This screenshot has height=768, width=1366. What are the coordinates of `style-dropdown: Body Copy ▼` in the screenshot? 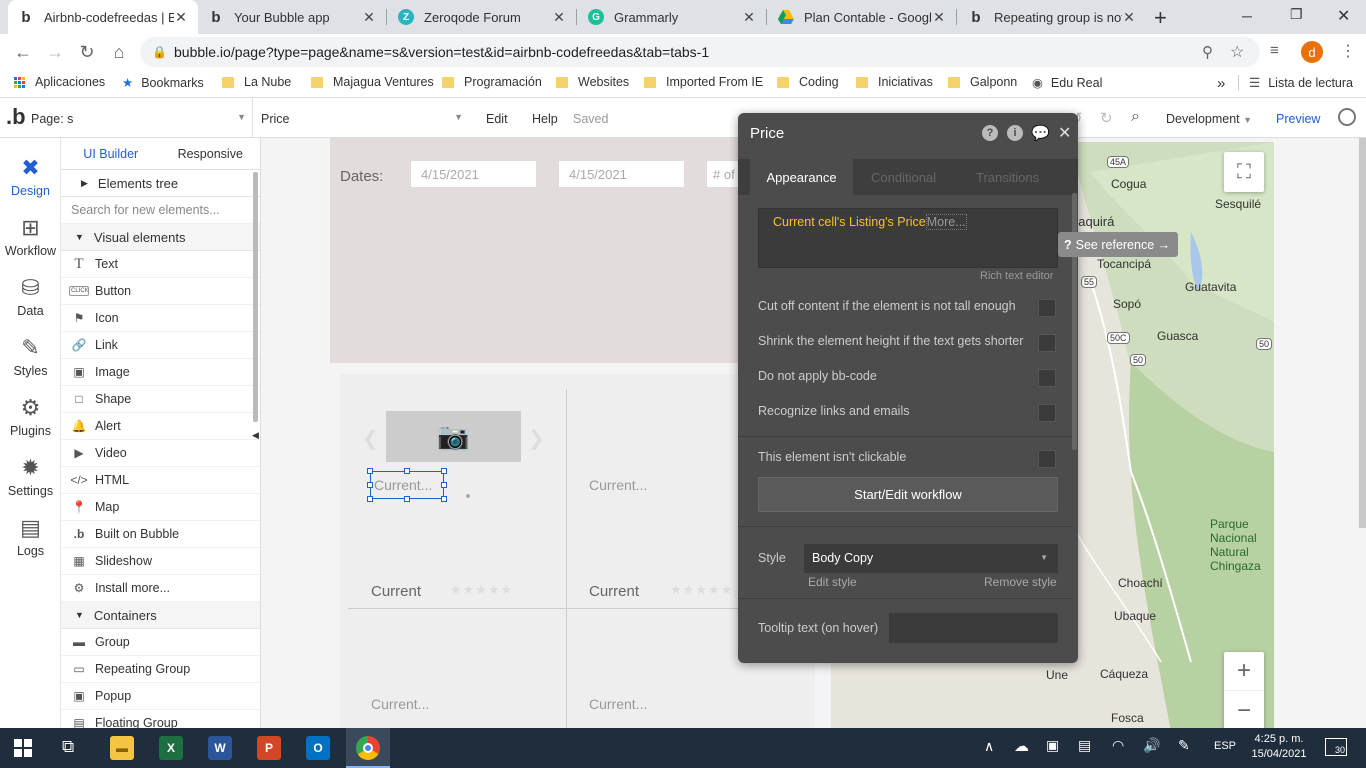 It's located at (931, 558).